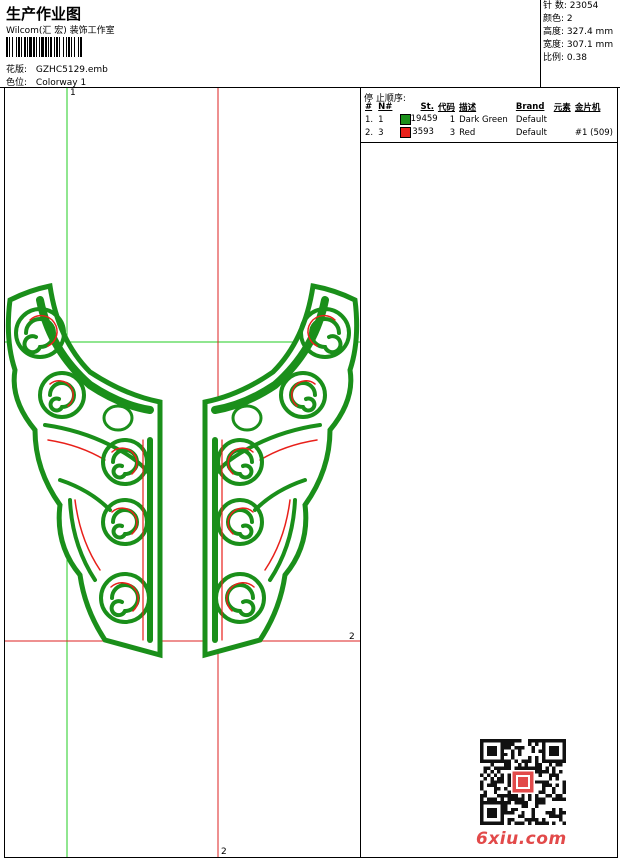  Describe the element at coordinates (281, 471) in the screenshot. I see `embroidery-right-half` at that location.